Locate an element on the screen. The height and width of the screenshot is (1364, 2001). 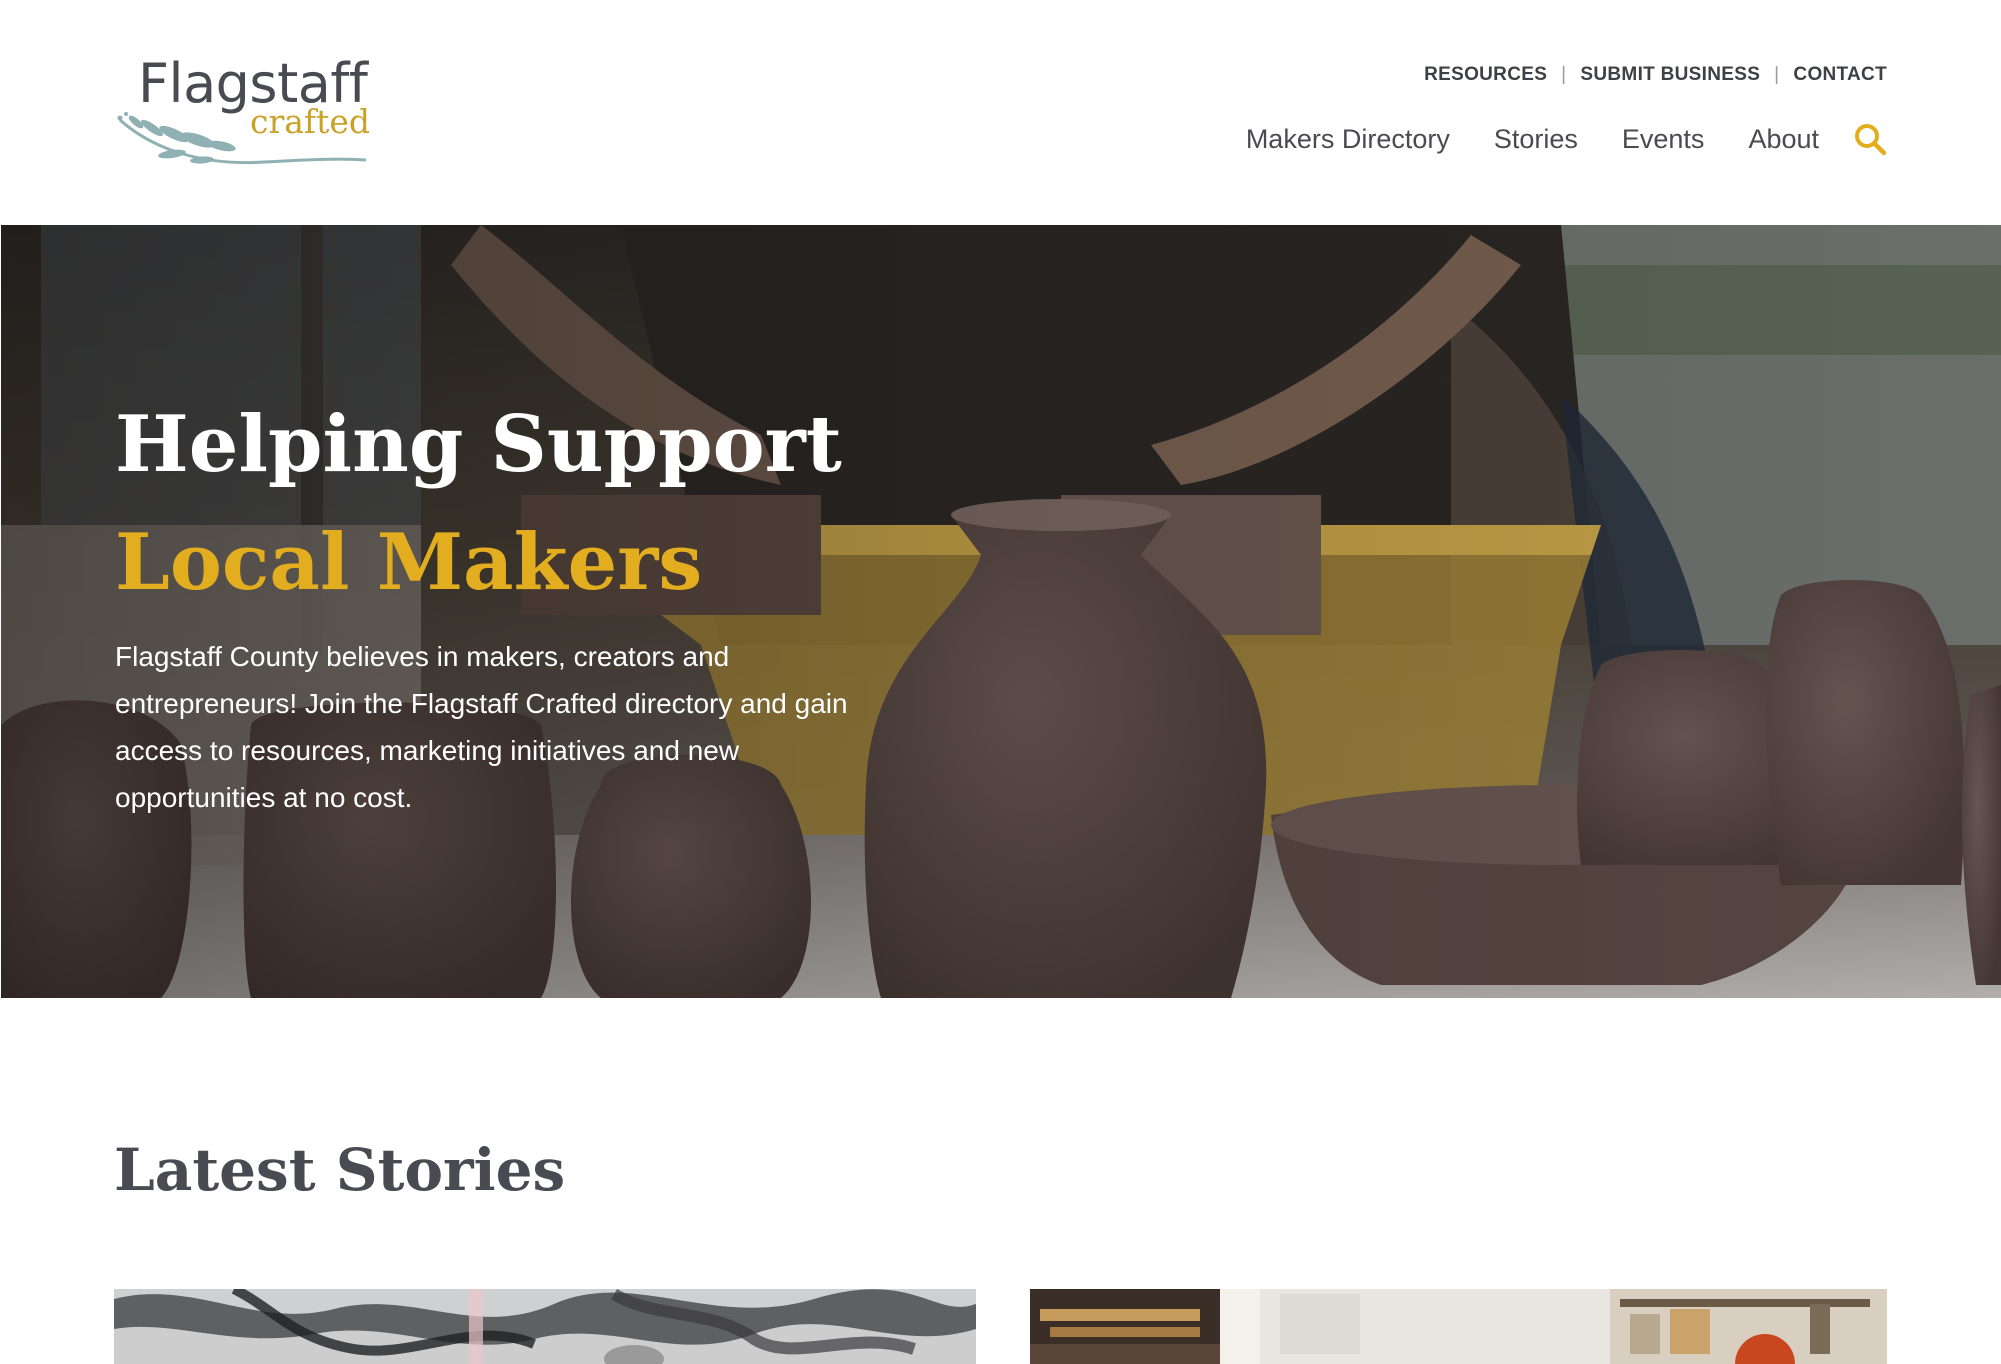
main-nav: Makers Directory Stories Events About is located at coordinates (1566, 139).